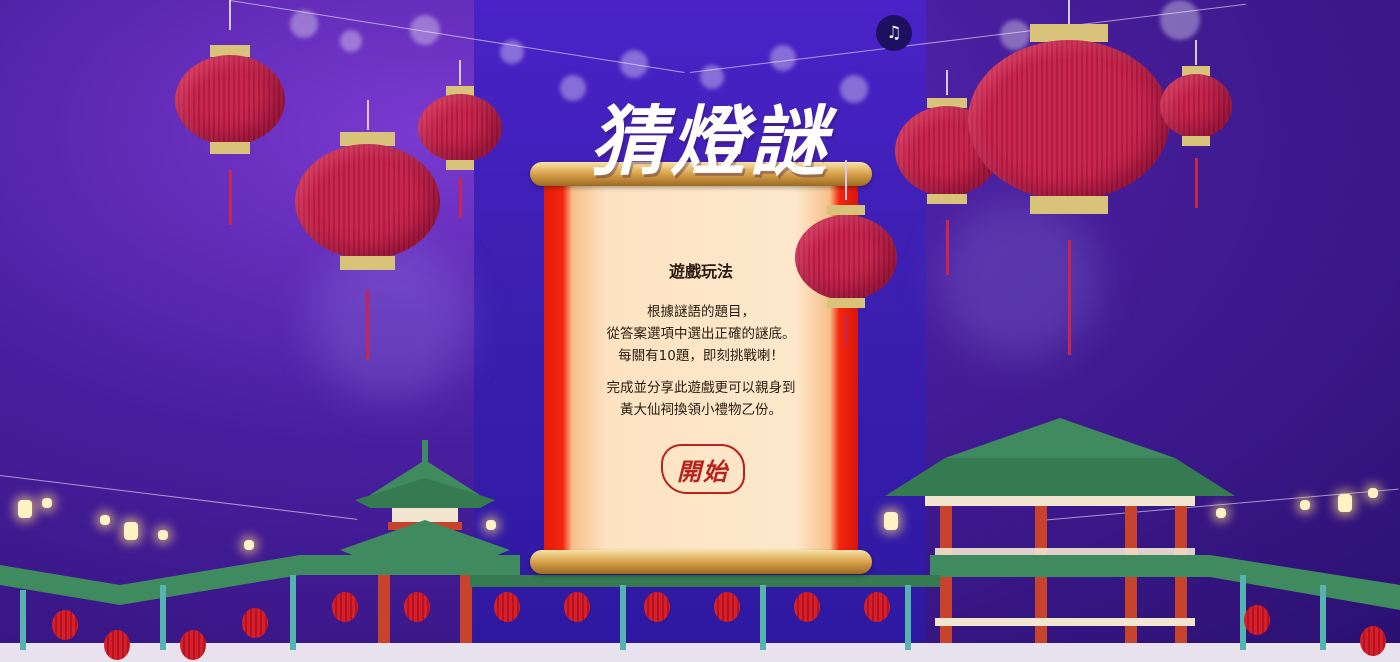  What do you see at coordinates (701, 356) in the screenshot?
I see `rule-line: 每關有10題，即刻挑戰喇！` at bounding box center [701, 356].